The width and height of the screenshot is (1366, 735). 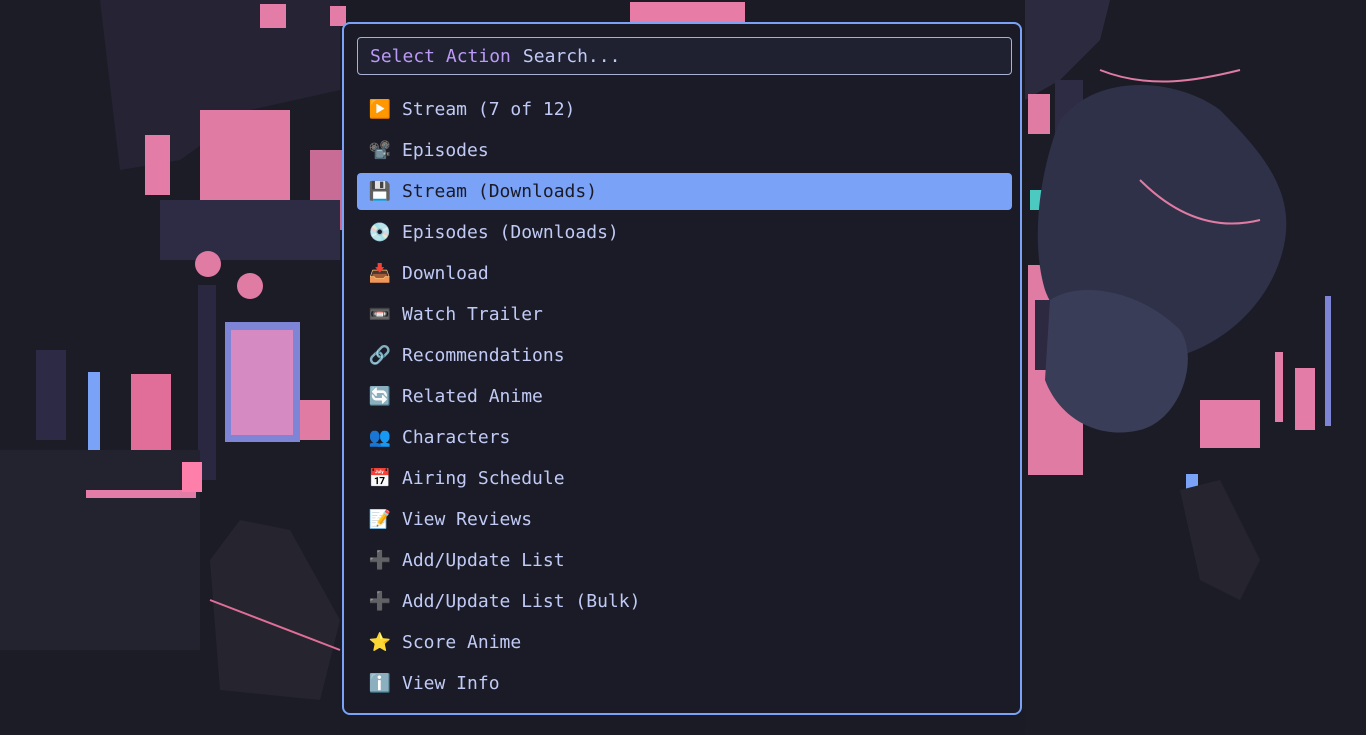 What do you see at coordinates (684, 560) in the screenshot?
I see `menu-item: ➕ Add/Update List` at bounding box center [684, 560].